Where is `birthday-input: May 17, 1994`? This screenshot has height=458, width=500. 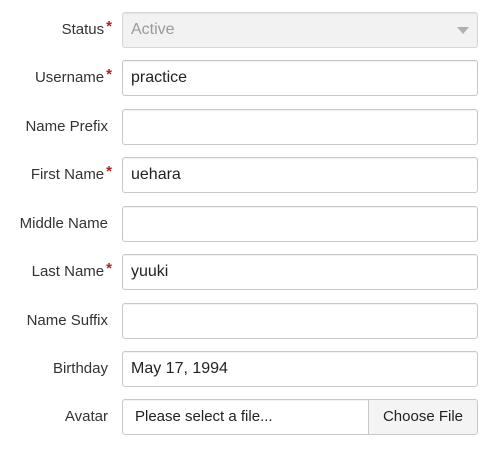
birthday-input: May 17, 1994 is located at coordinates (300, 369).